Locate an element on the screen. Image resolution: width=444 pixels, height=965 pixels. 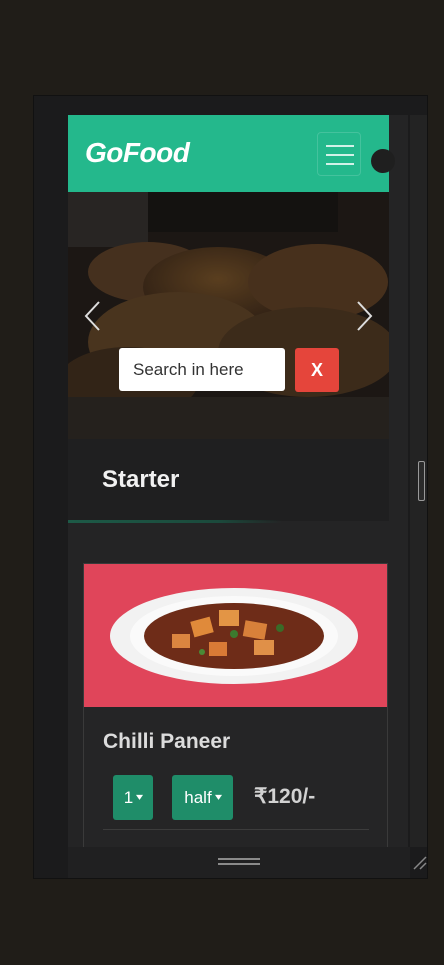
chevron-right-icon is located at coordinates (365, 316).